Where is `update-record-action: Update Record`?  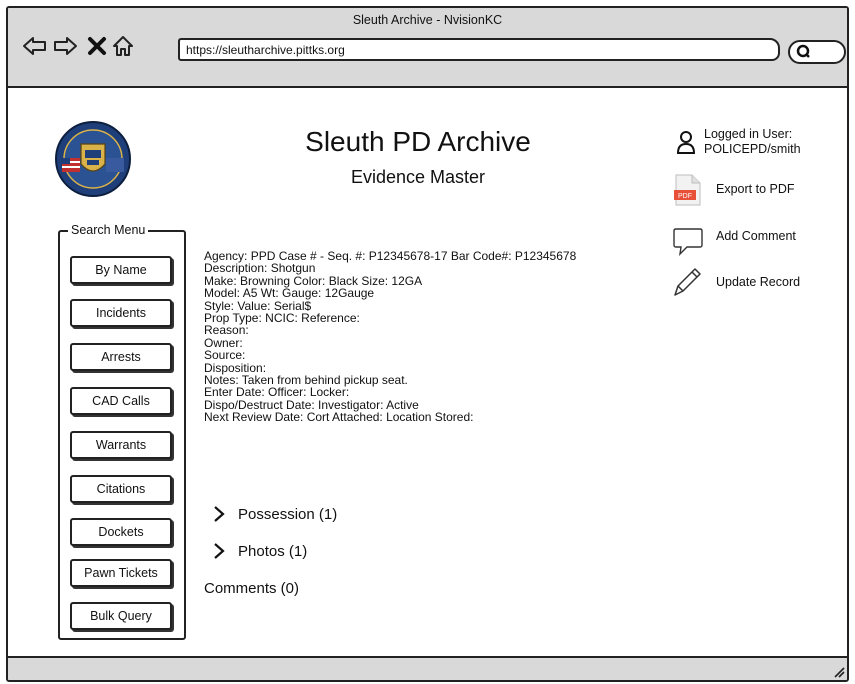
update-record-action: Update Record is located at coordinates (757, 281).